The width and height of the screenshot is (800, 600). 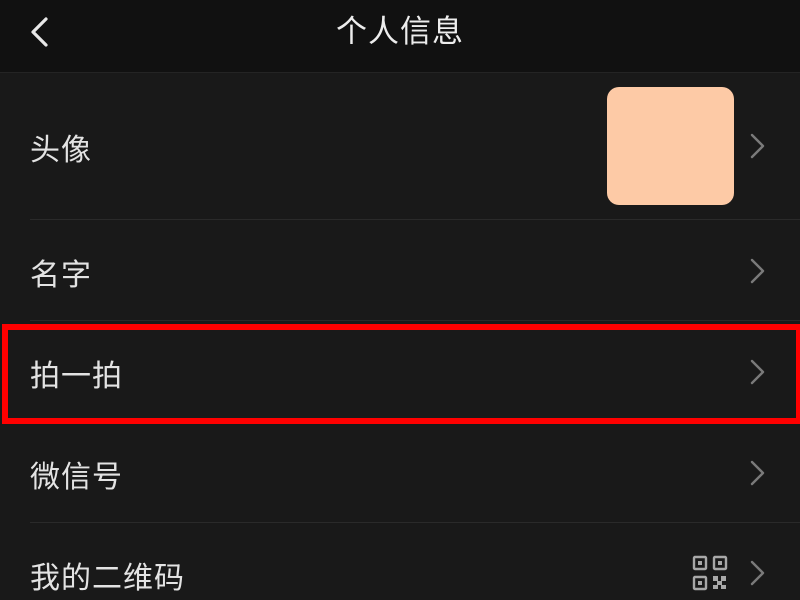 What do you see at coordinates (76, 477) in the screenshot?
I see `row-label-wechat-id: 微信号` at bounding box center [76, 477].